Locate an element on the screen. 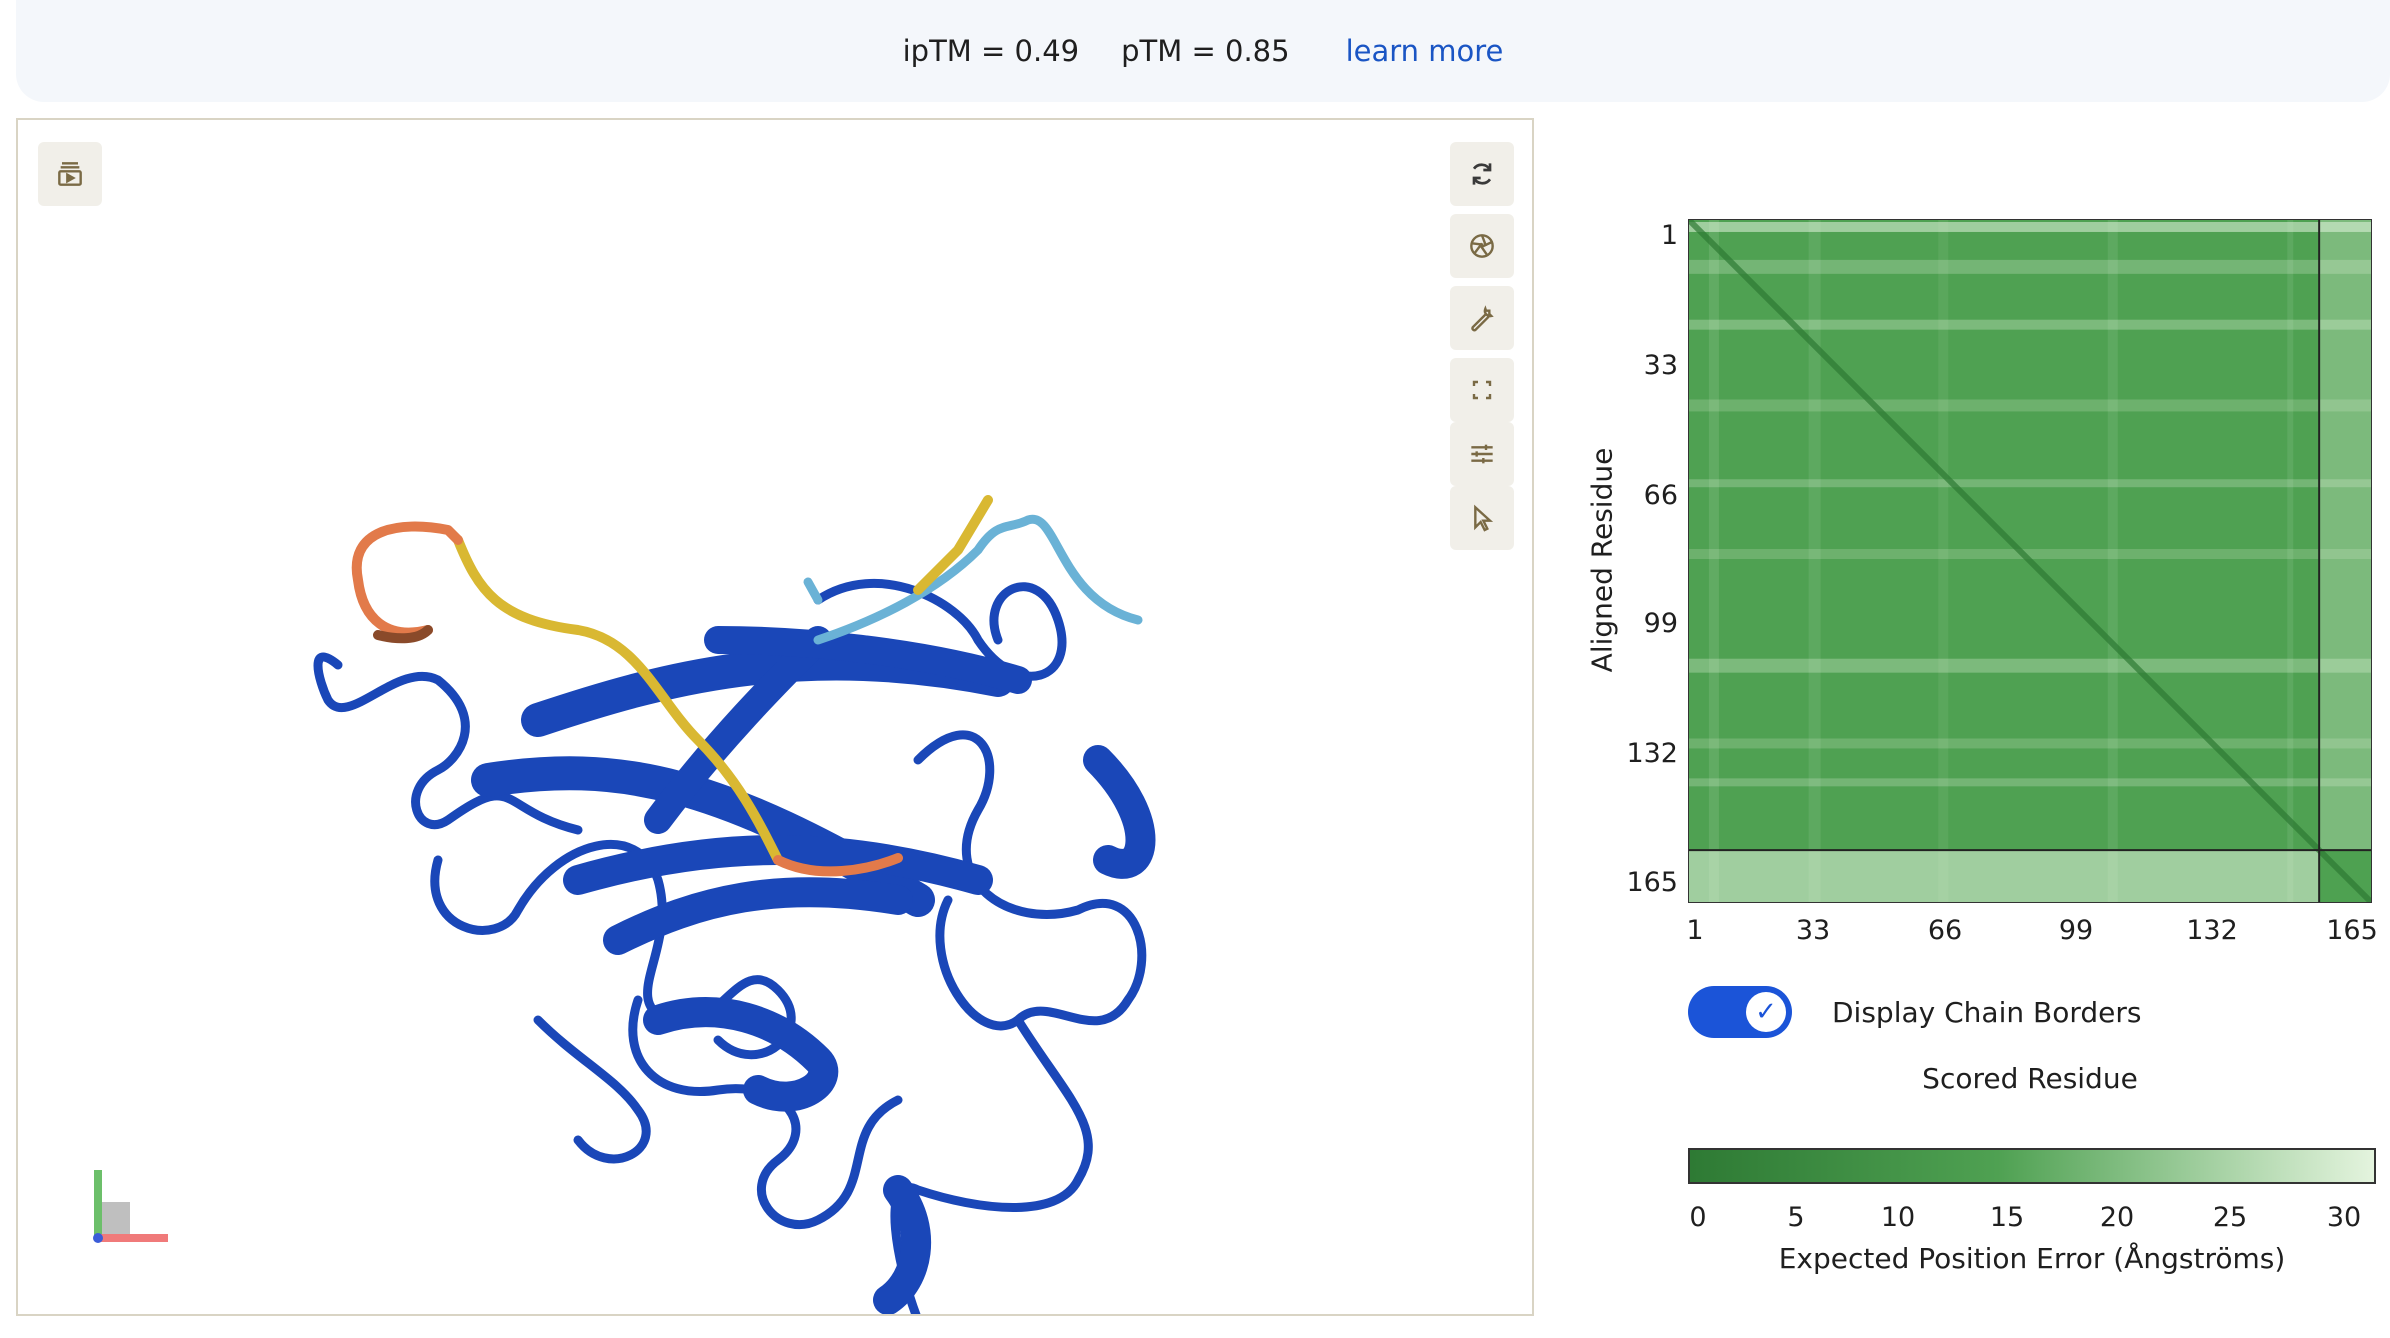 This screenshot has width=2390, height=1338. colorbar-tick: 0 is located at coordinates (1698, 1217).